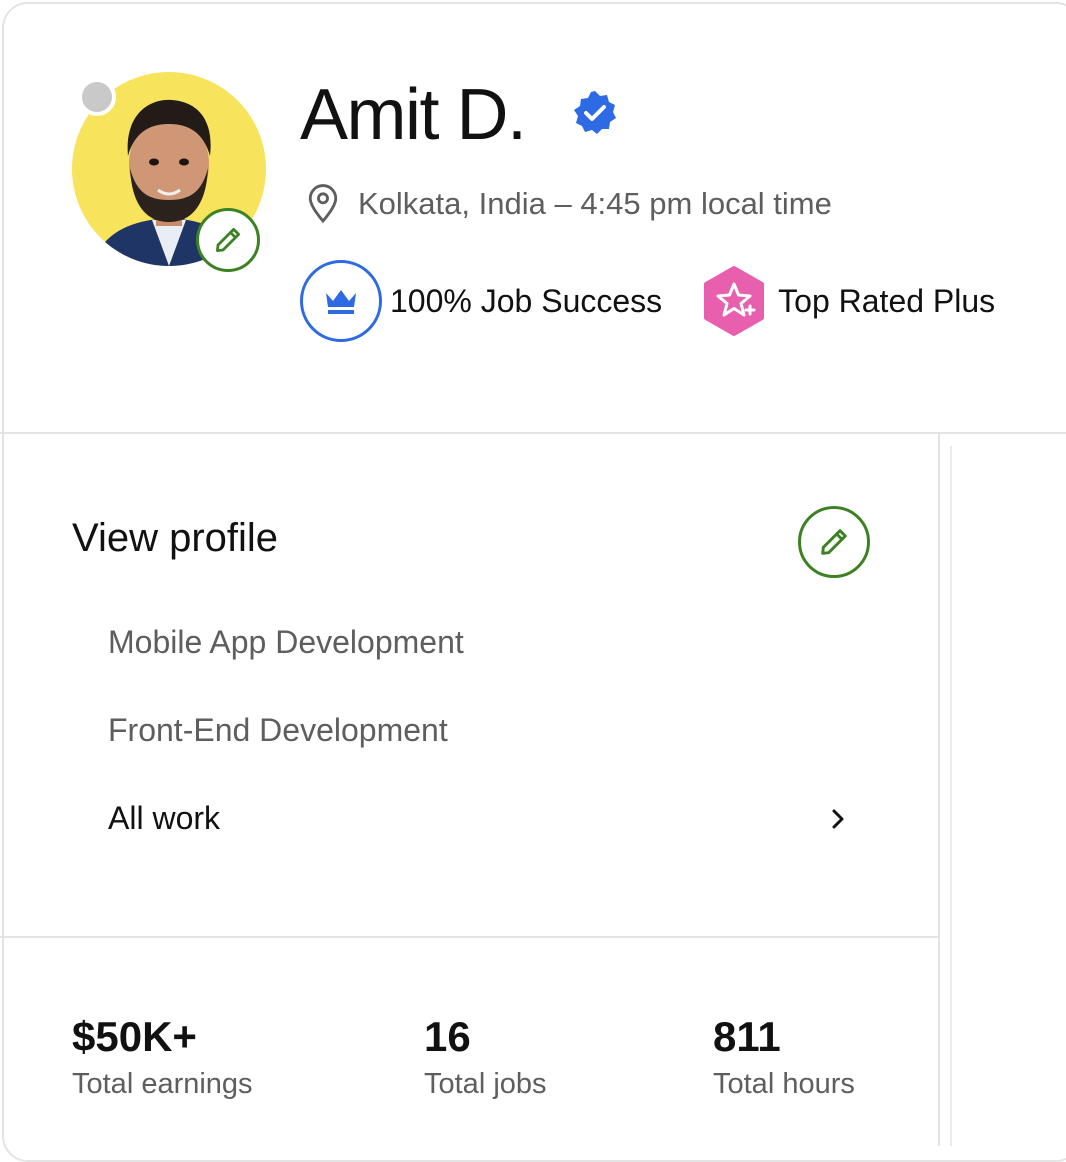  What do you see at coordinates (164, 818) in the screenshot?
I see `all-work-label: All work` at bounding box center [164, 818].